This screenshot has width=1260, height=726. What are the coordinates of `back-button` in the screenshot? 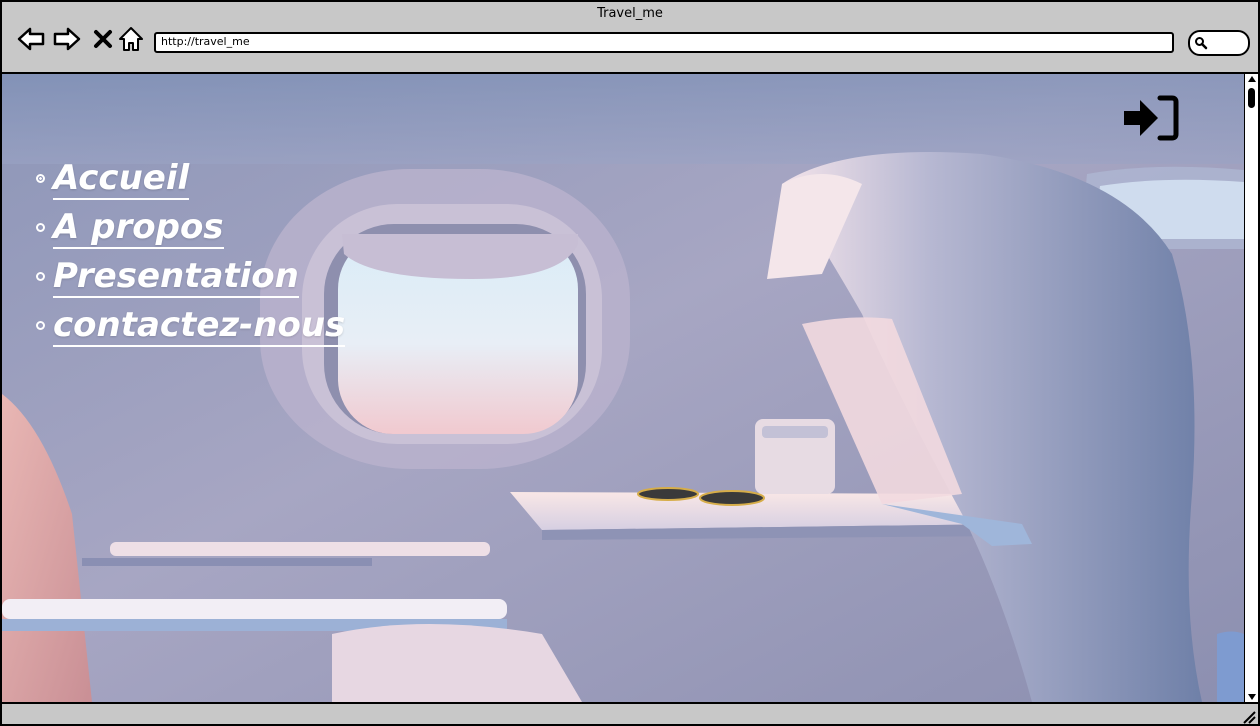 It's located at (31, 39).